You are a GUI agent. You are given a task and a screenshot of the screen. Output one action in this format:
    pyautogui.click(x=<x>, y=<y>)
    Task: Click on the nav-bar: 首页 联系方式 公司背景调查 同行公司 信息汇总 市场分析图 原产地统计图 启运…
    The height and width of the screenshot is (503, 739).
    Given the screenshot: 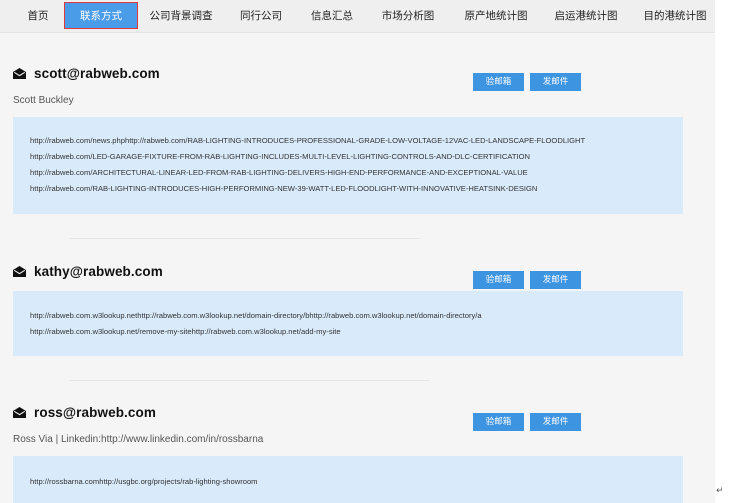 What is the action you would take?
    pyautogui.click(x=357, y=16)
    